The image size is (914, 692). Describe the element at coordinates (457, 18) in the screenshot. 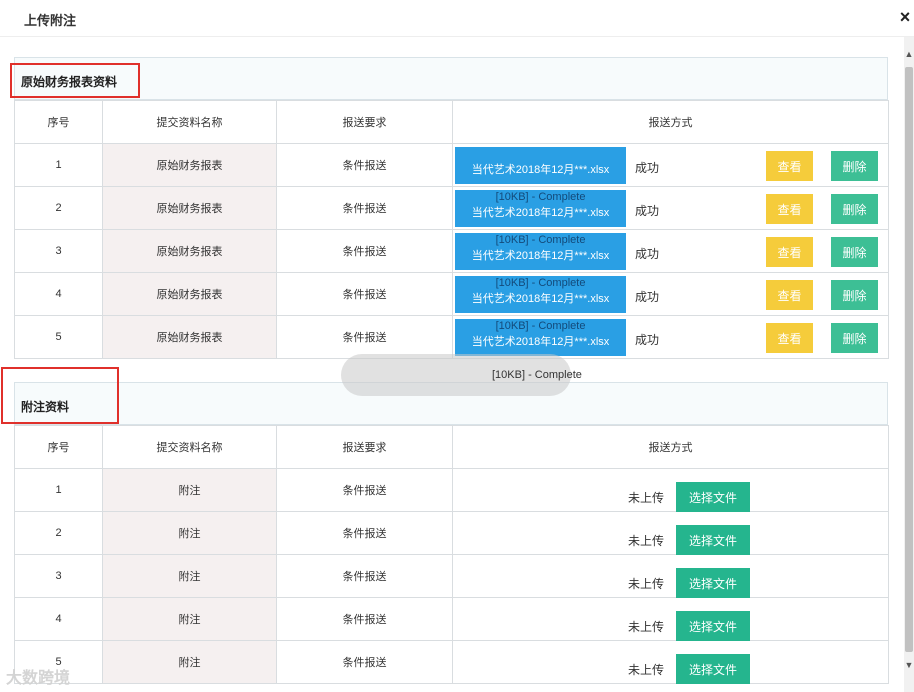

I see `dialog-titlebar: 上传附注 ×` at that location.